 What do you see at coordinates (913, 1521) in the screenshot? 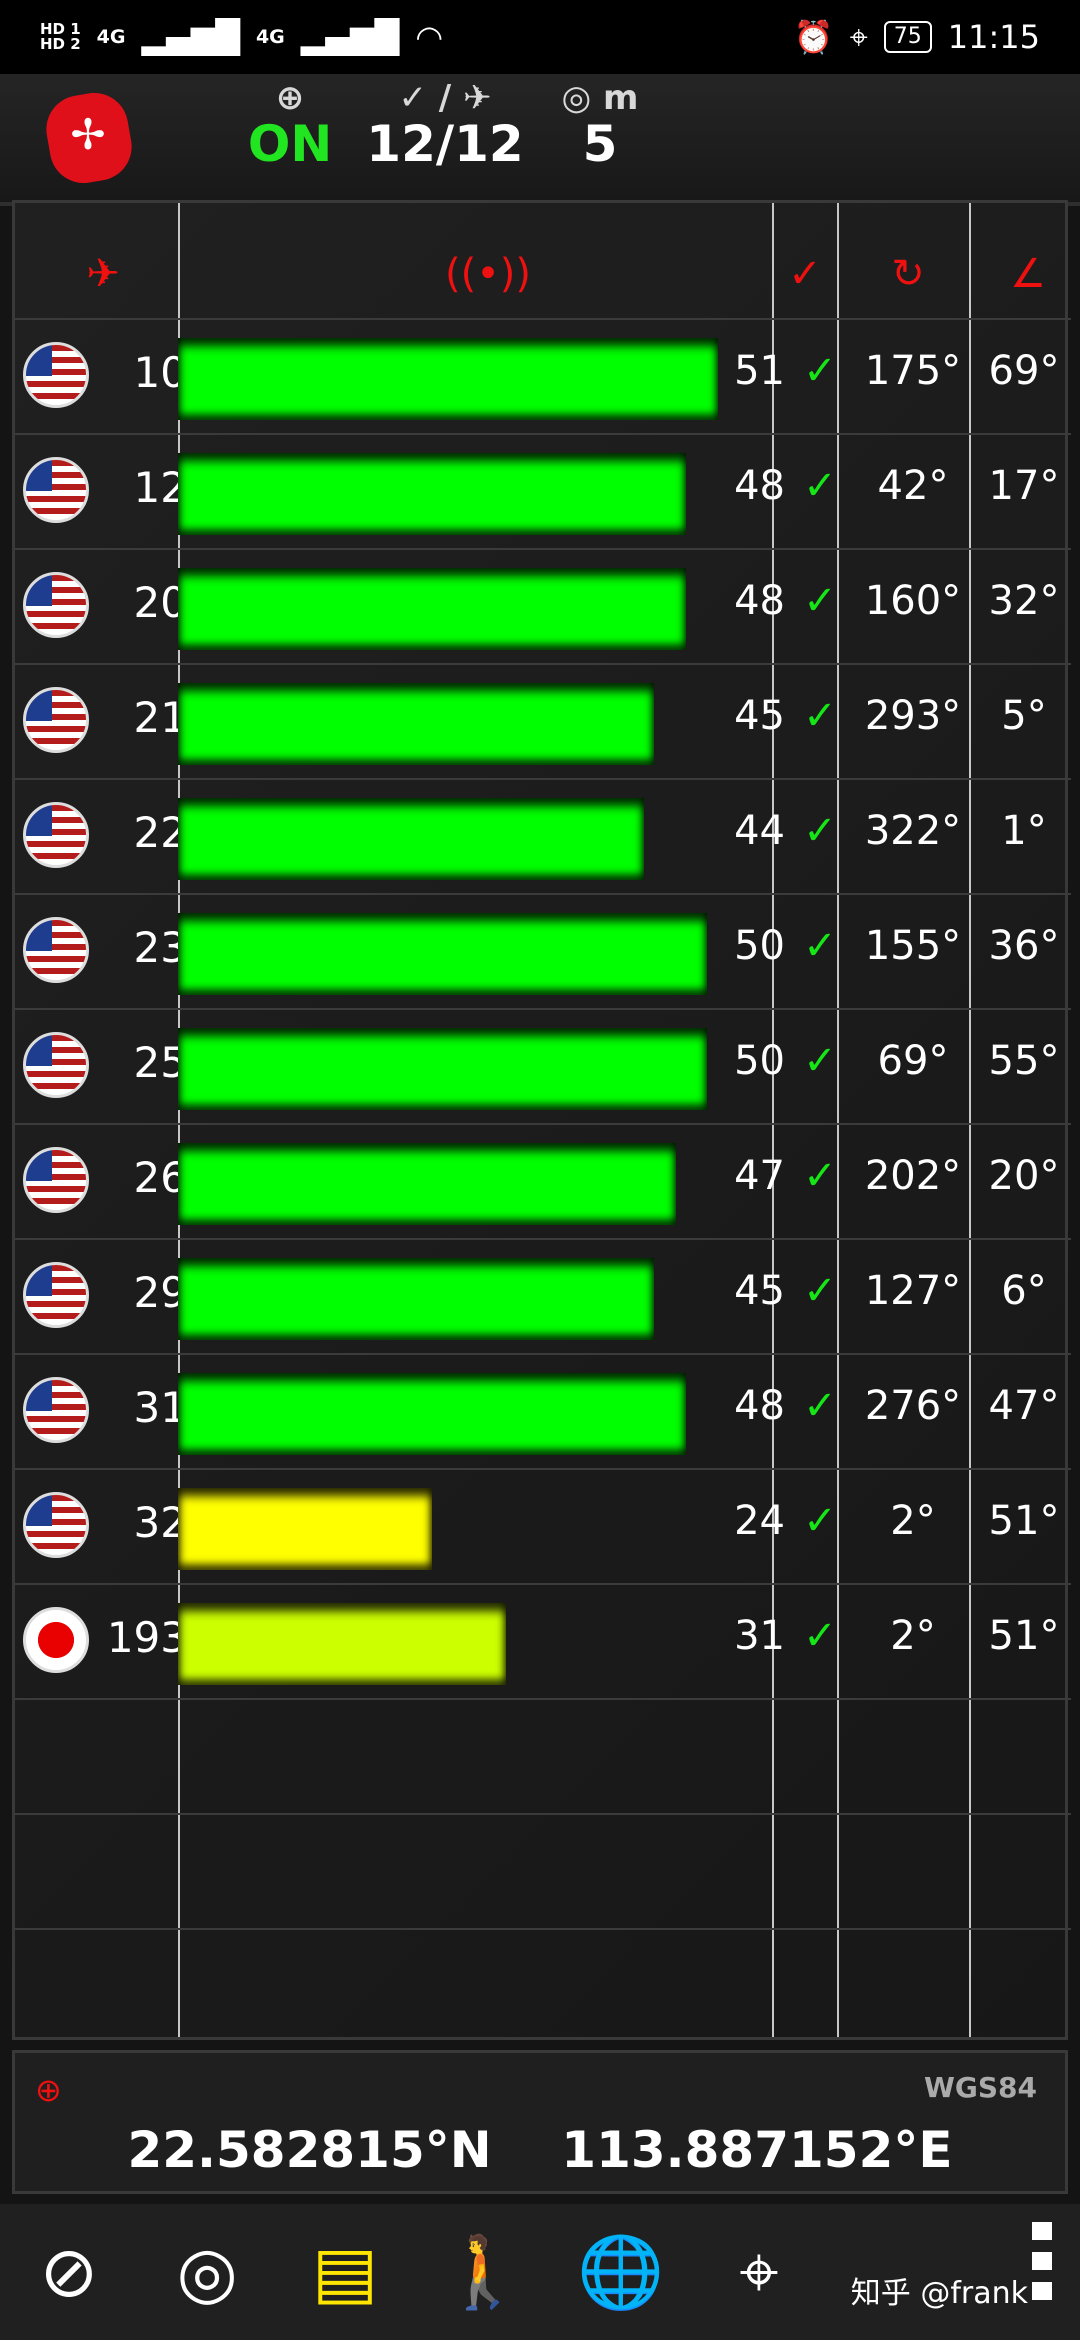
I see `azimuth-value: 2°` at bounding box center [913, 1521].